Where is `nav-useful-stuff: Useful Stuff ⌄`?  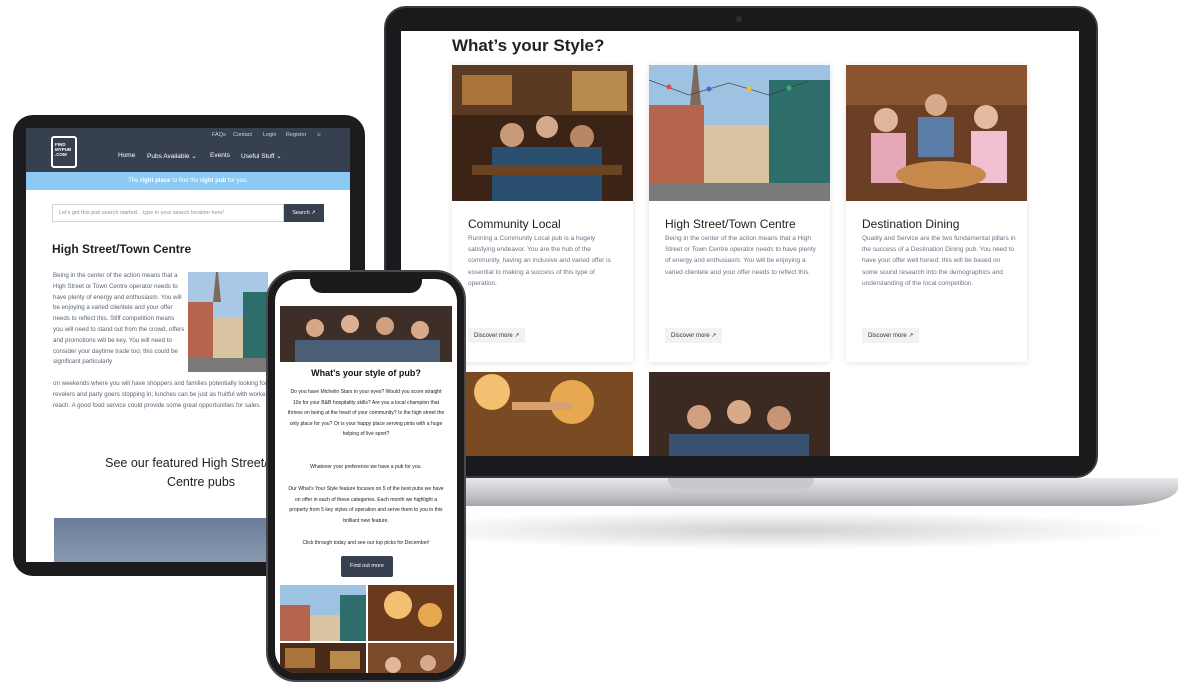
nav-useful-stuff: Useful Stuff ⌄ is located at coordinates (261, 156).